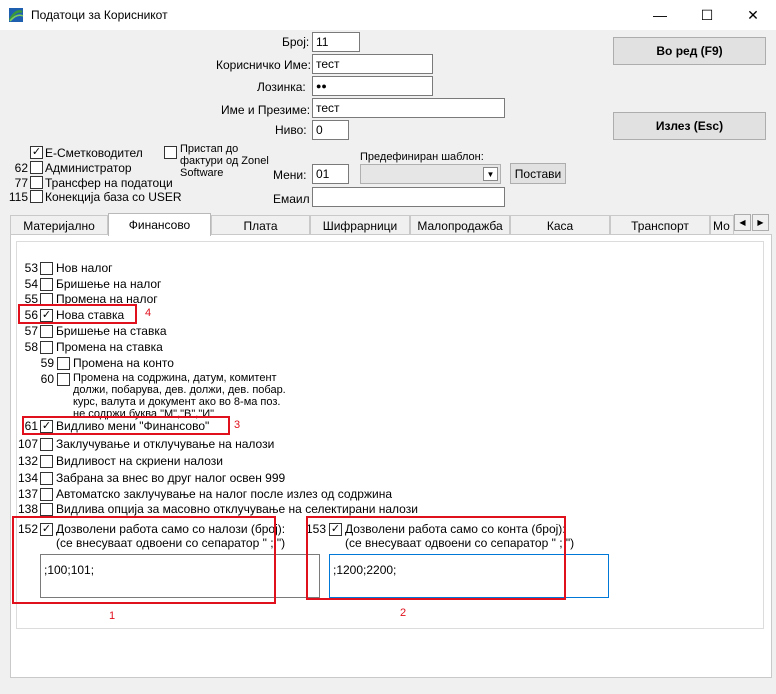 The width and height of the screenshot is (776, 694). Describe the element at coordinates (291, 130) in the screenshot. I see `nivo-label: Ниво:` at that location.